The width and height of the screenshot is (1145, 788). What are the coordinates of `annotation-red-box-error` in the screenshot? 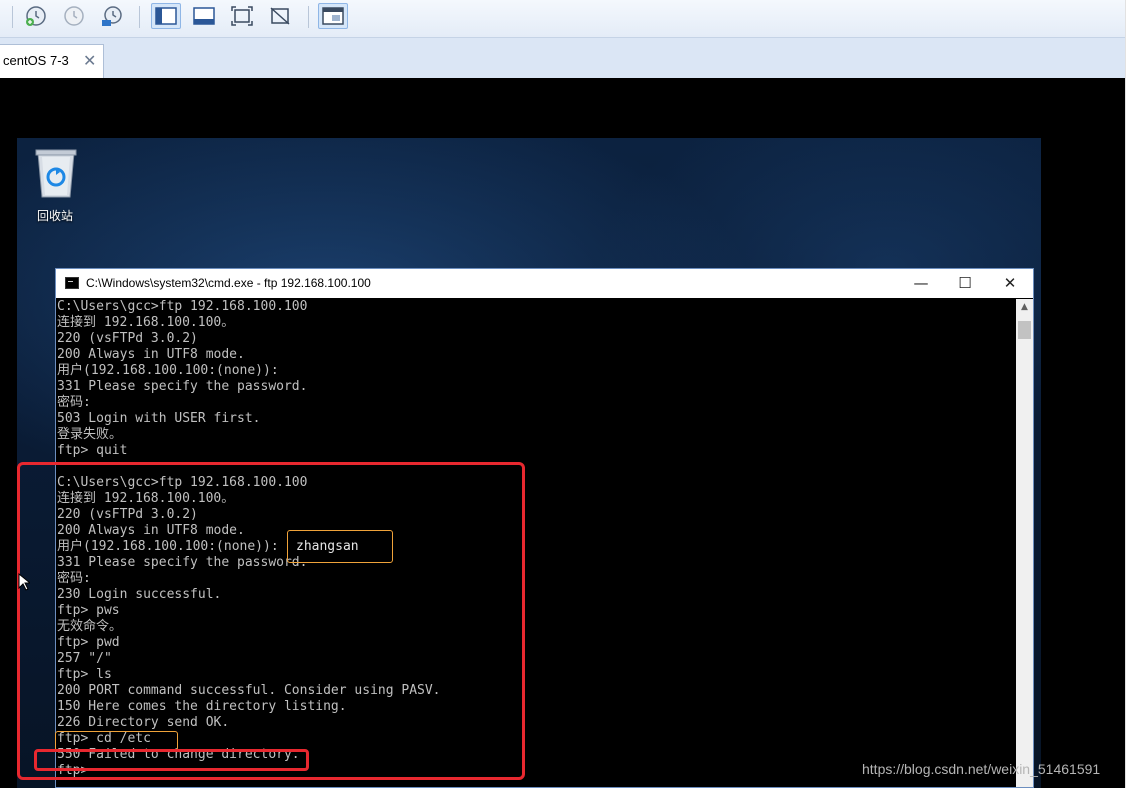 It's located at (171, 760).